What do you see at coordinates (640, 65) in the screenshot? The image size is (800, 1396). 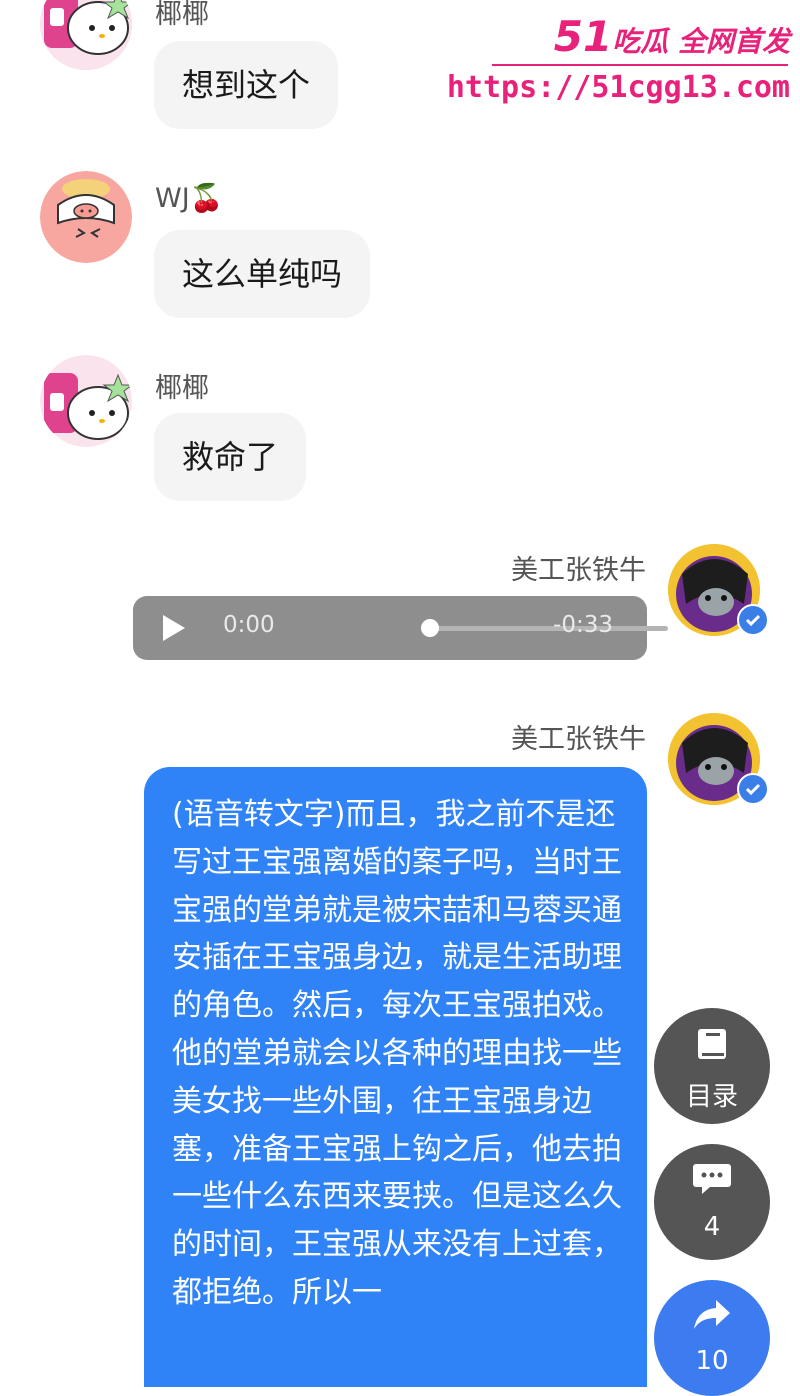 I see `watermark-divider` at bounding box center [640, 65].